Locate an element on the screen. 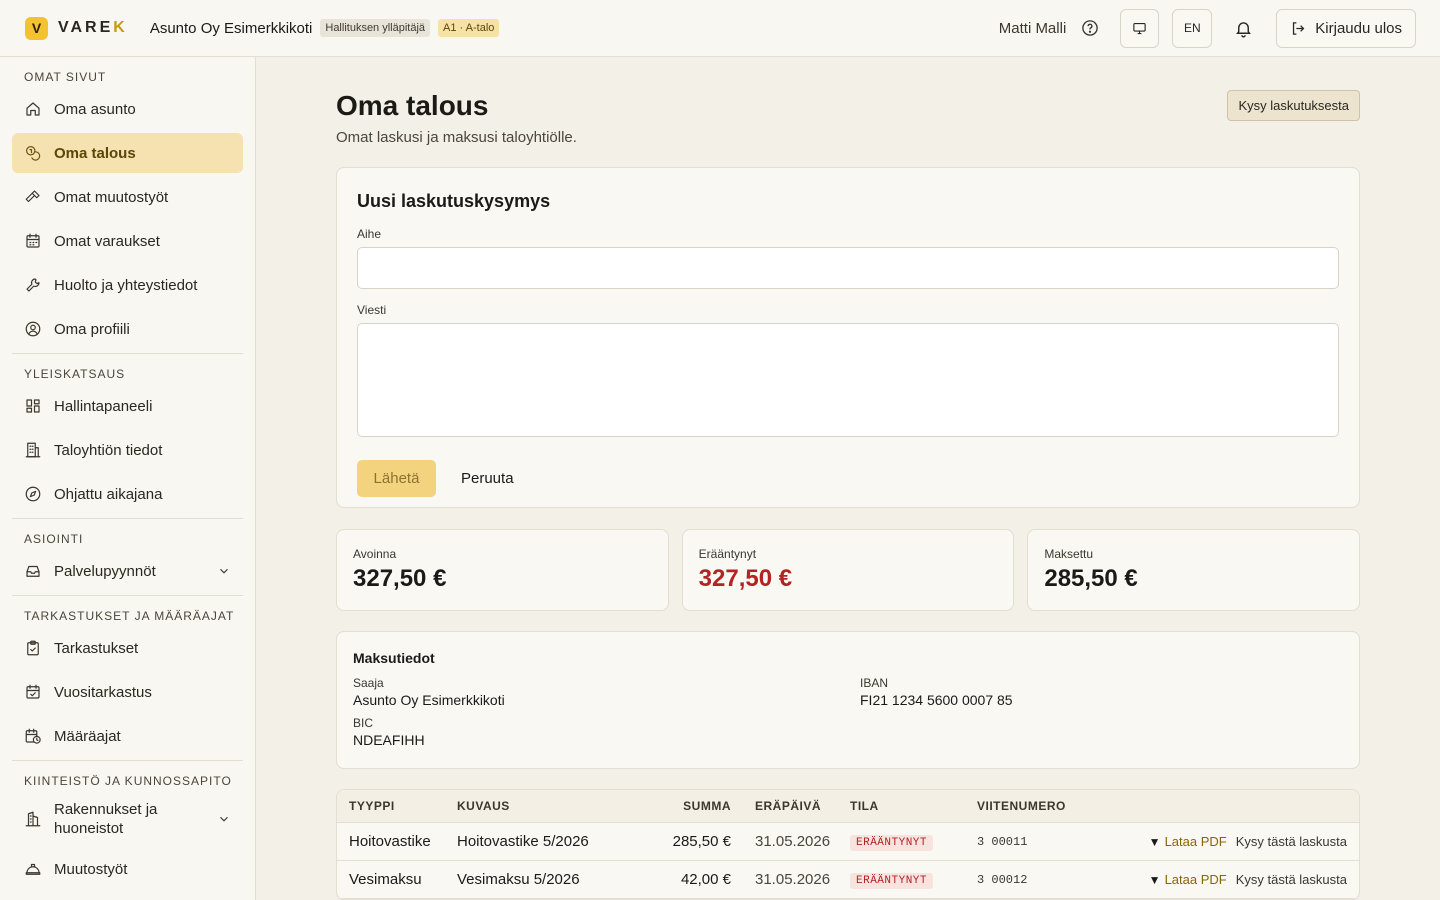  sidebar-item-omat-varaukset: Omat varaukset is located at coordinates (127, 241).